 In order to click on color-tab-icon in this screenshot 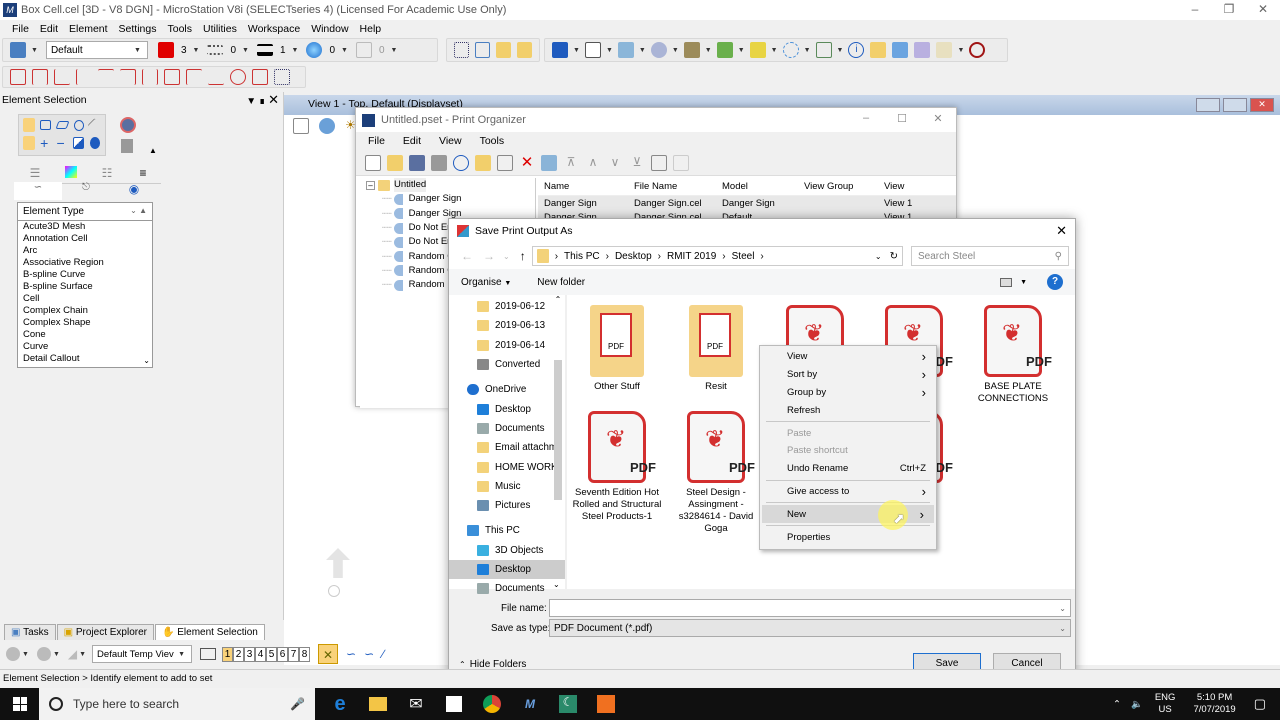, I will do `click(71, 172)`.